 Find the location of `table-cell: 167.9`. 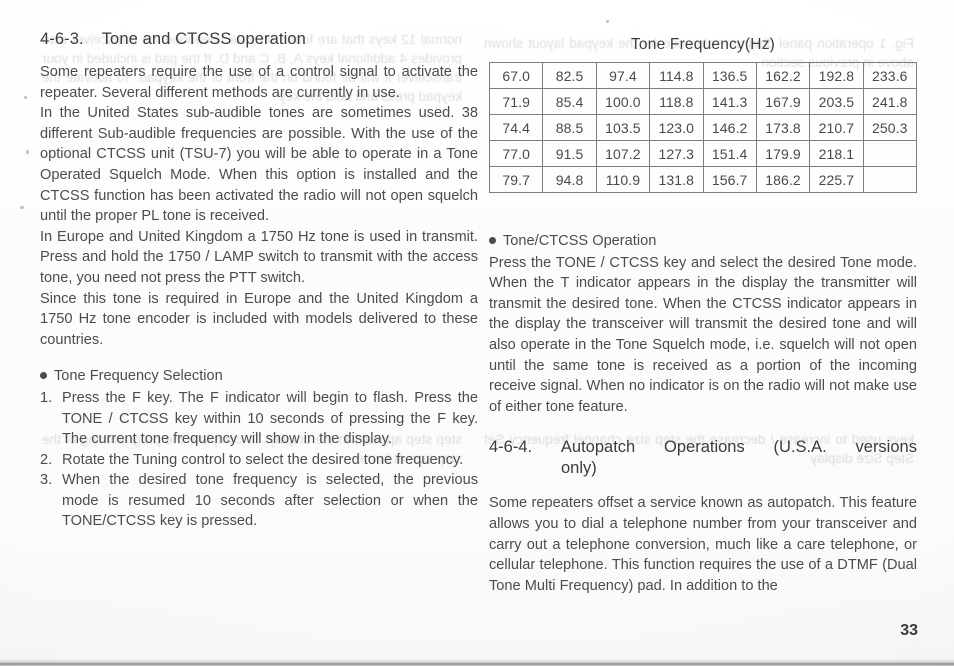

table-cell: 167.9 is located at coordinates (783, 101).